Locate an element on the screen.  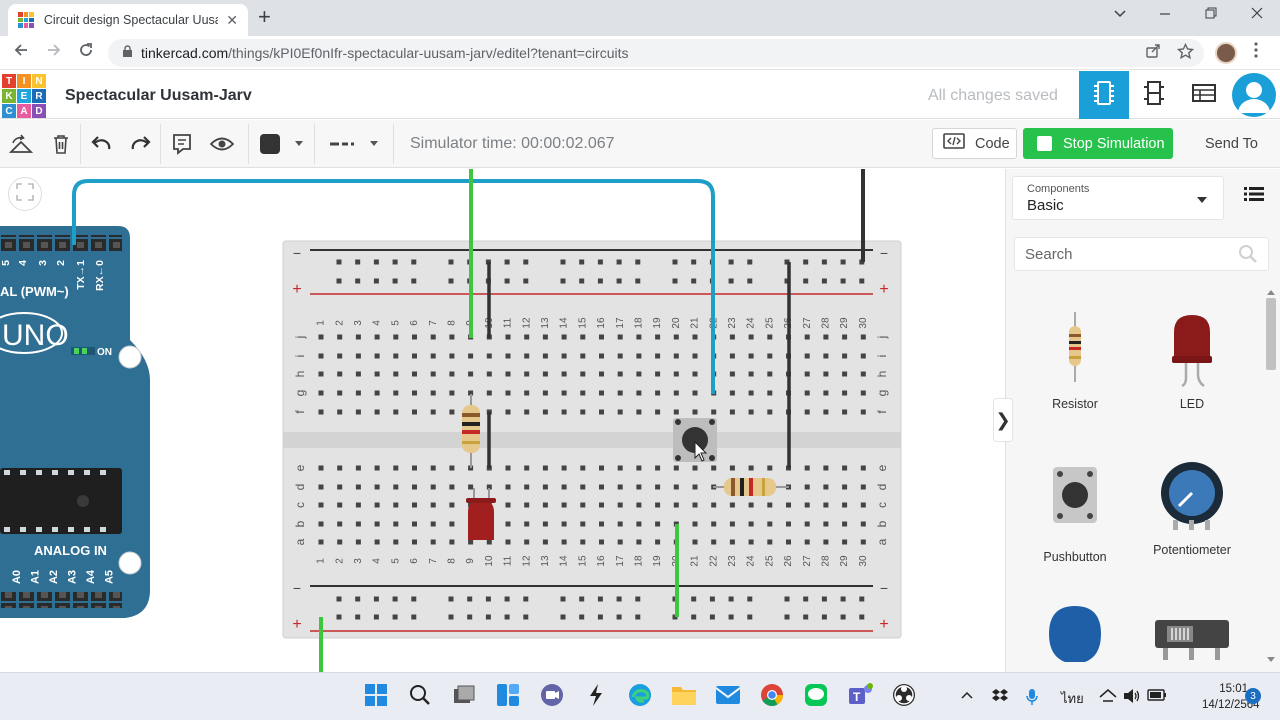
dev-tool-icon is located at coordinates (596, 695).